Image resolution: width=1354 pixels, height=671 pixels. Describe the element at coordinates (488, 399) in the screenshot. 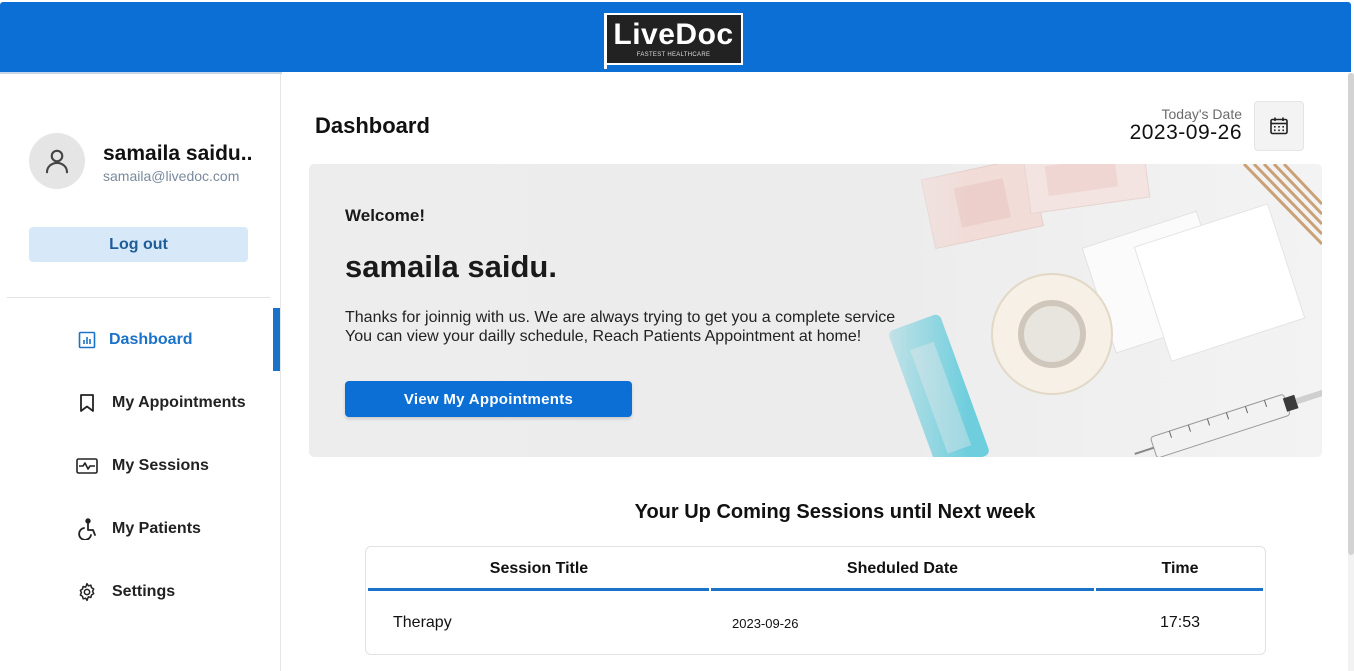

I see `view-appointments-button: View My Appointments` at that location.